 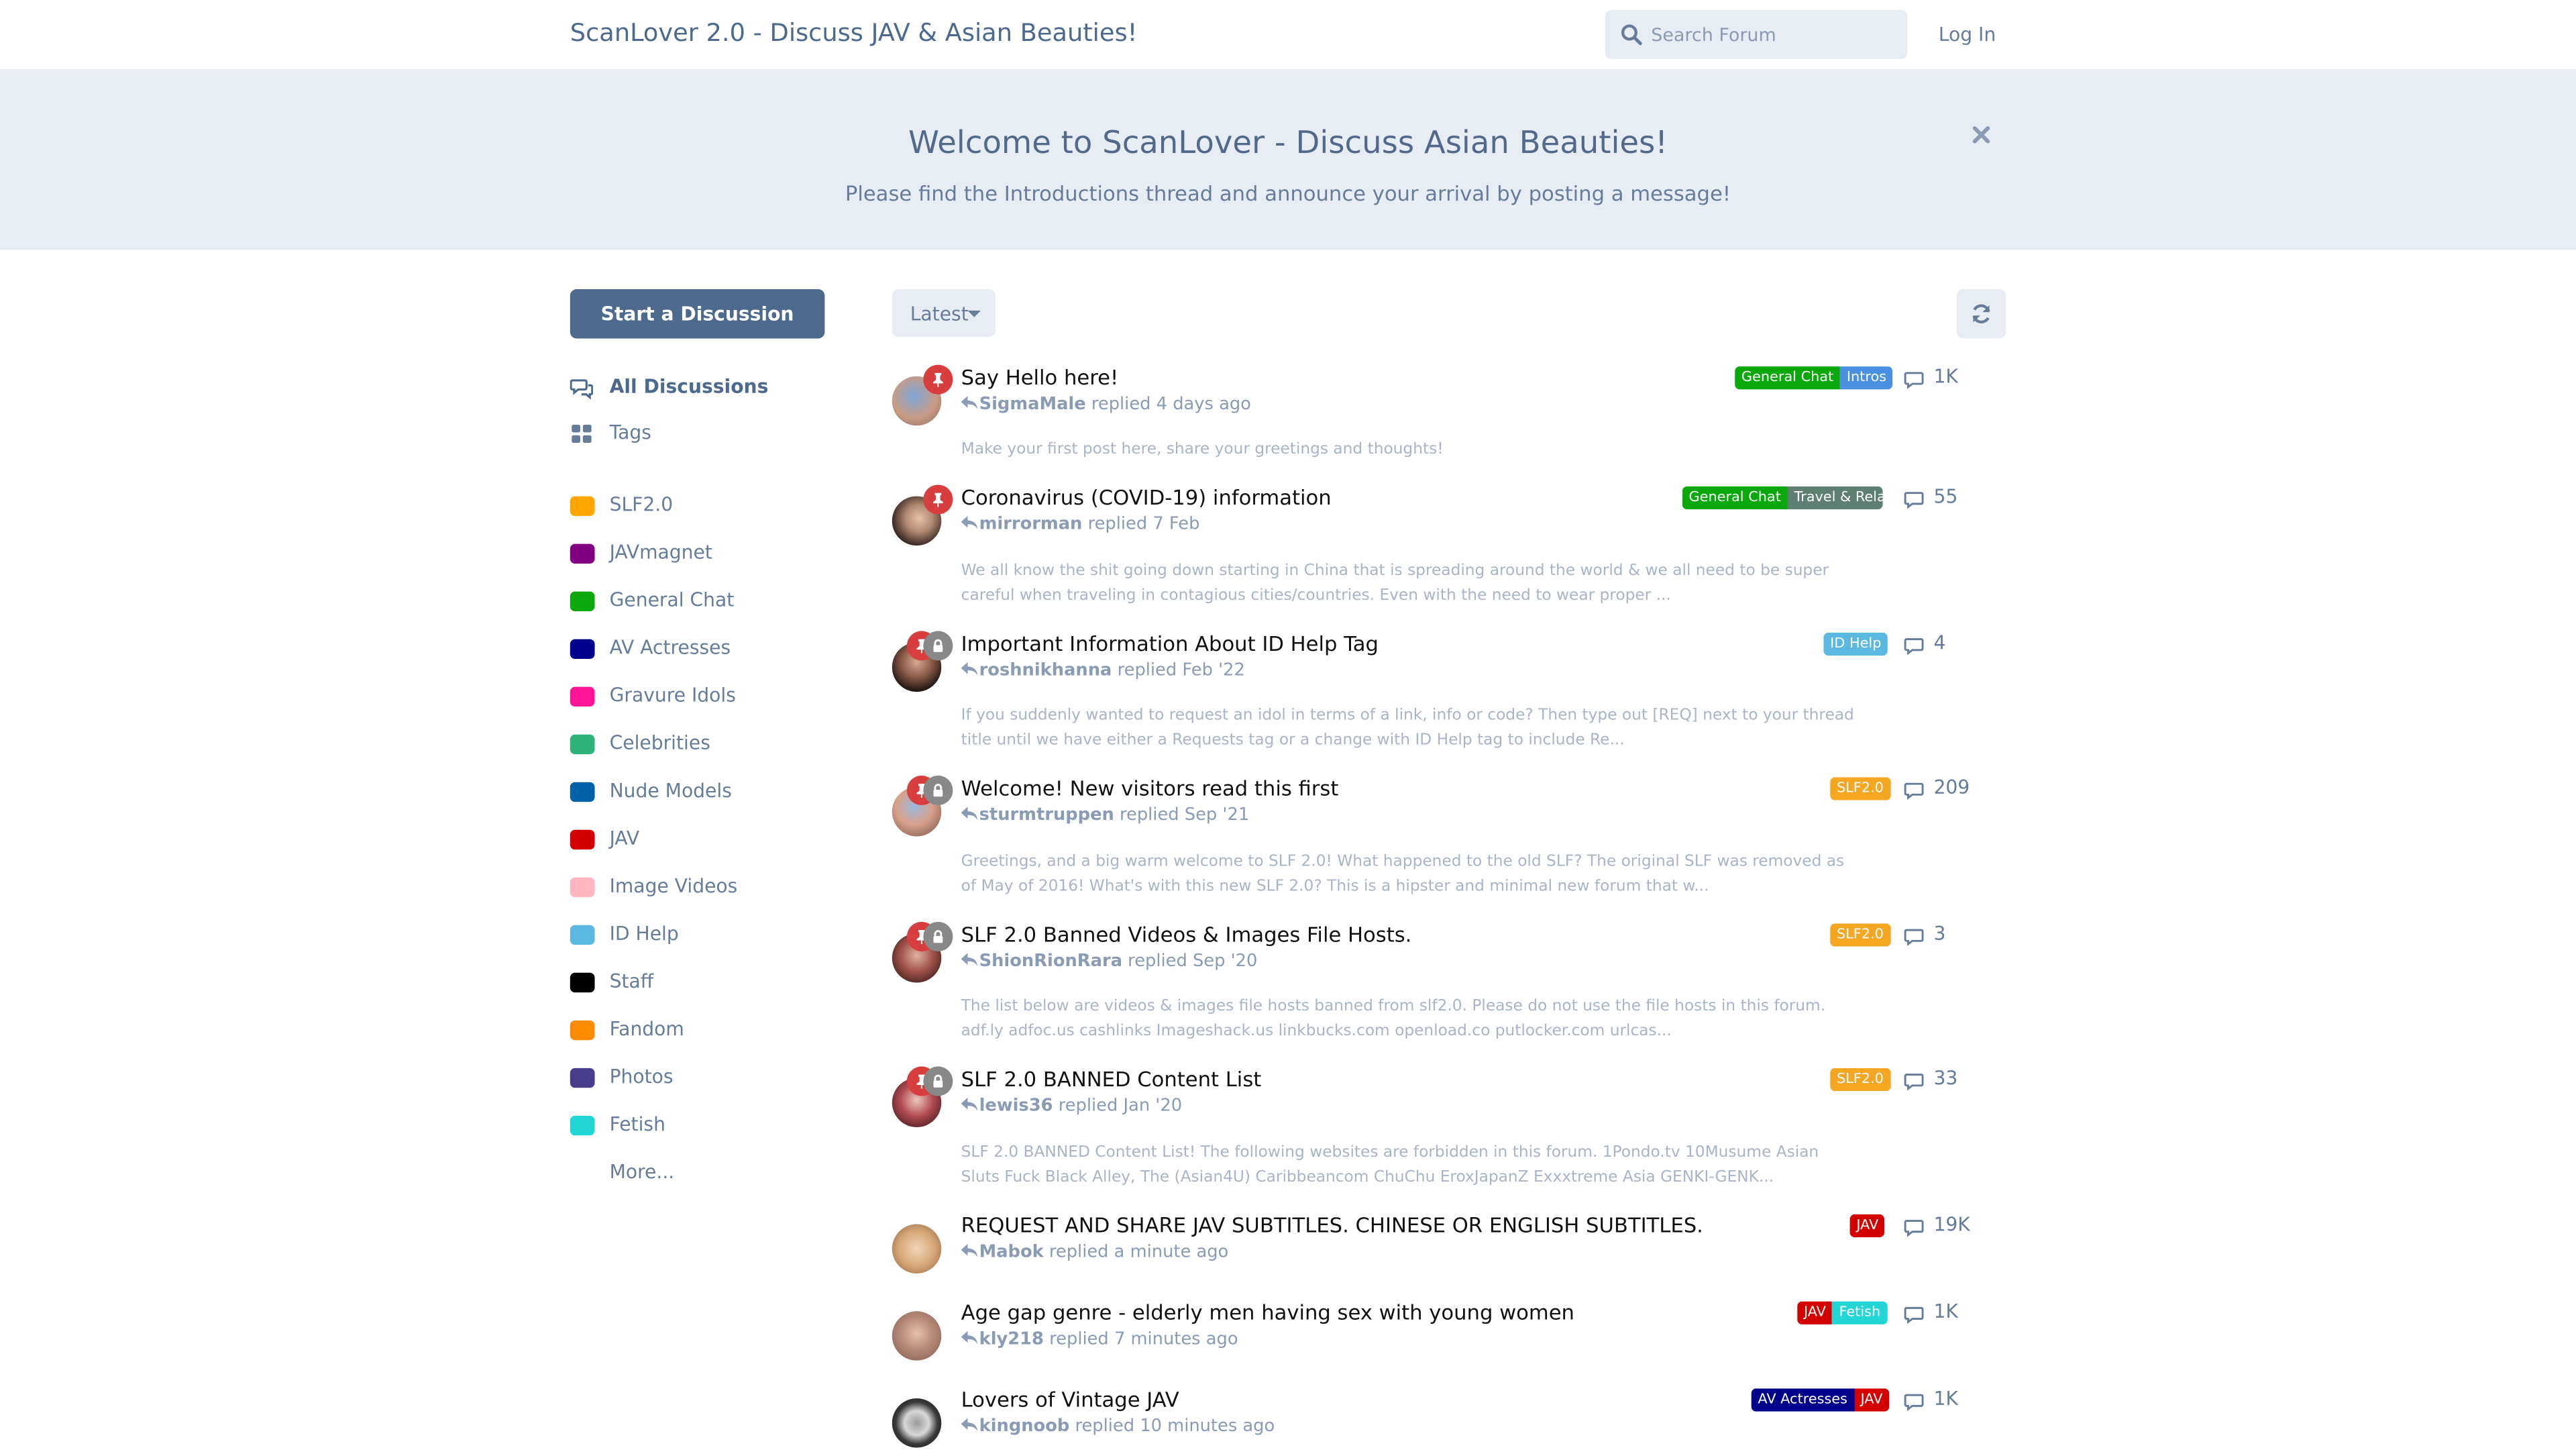 What do you see at coordinates (1046, 815) in the screenshot?
I see `discussion-user: sturmtruppen` at bounding box center [1046, 815].